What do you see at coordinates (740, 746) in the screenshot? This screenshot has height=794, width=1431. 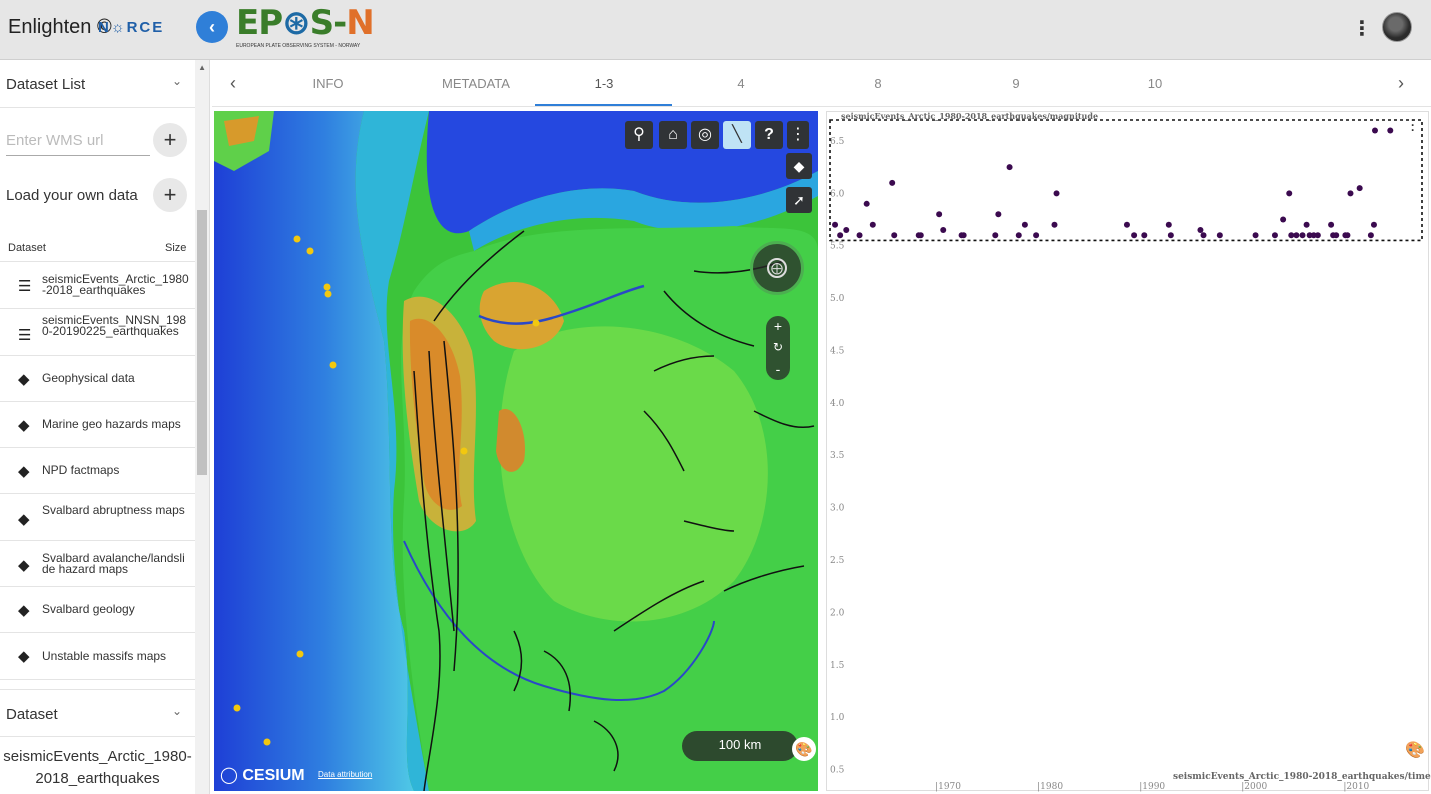 I see `scale-bar: 100 km` at bounding box center [740, 746].